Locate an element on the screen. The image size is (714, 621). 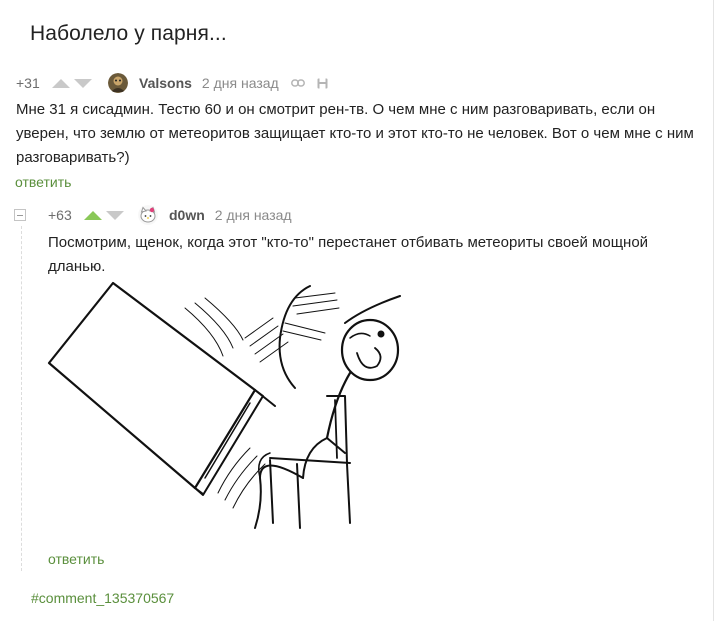
comment-rating: +31 is located at coordinates (28, 83).